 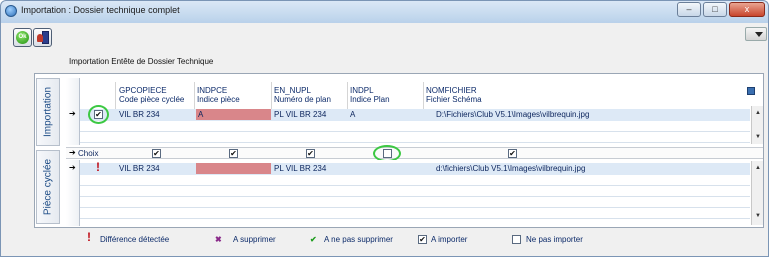 What do you see at coordinates (88, 153) in the screenshot?
I see `choix-label: Choix` at bounding box center [88, 153].